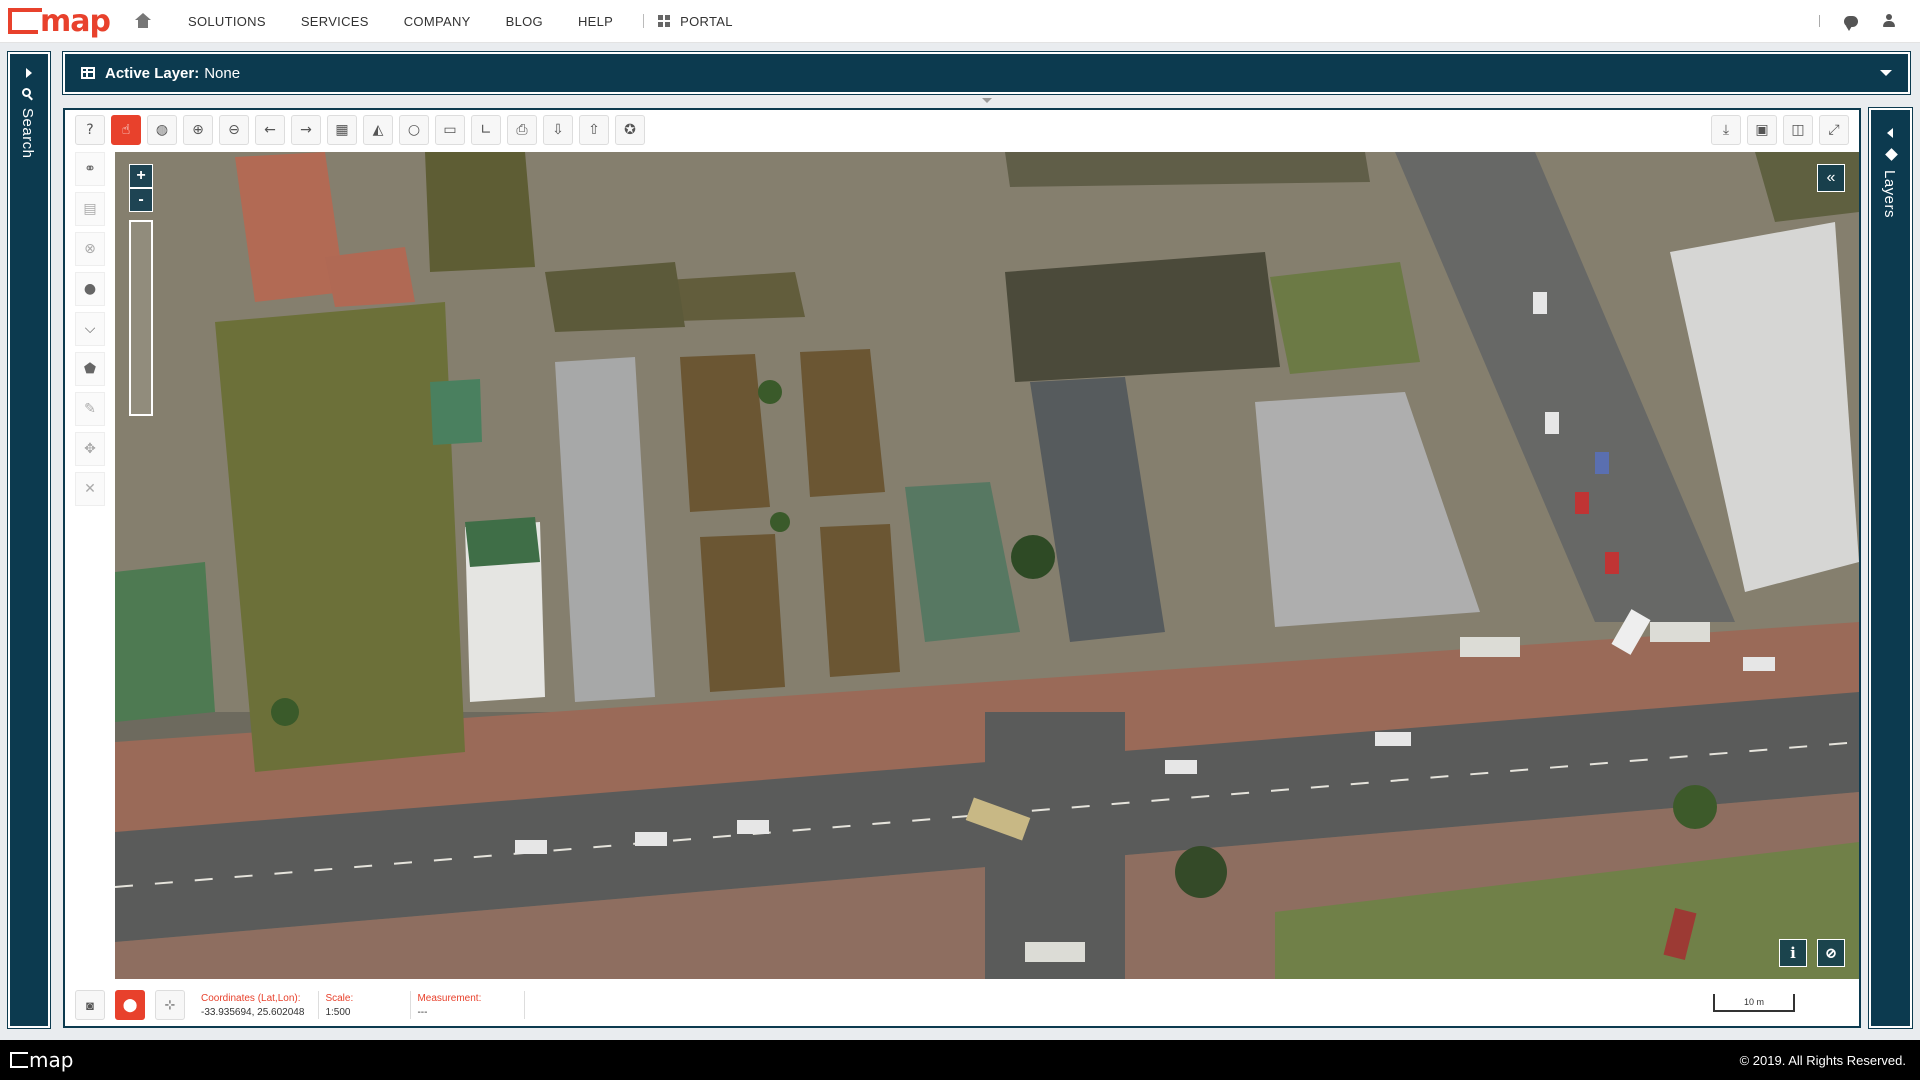  Describe the element at coordinates (1798, 130) in the screenshot. I see `split-view-icon: ◫` at that location.